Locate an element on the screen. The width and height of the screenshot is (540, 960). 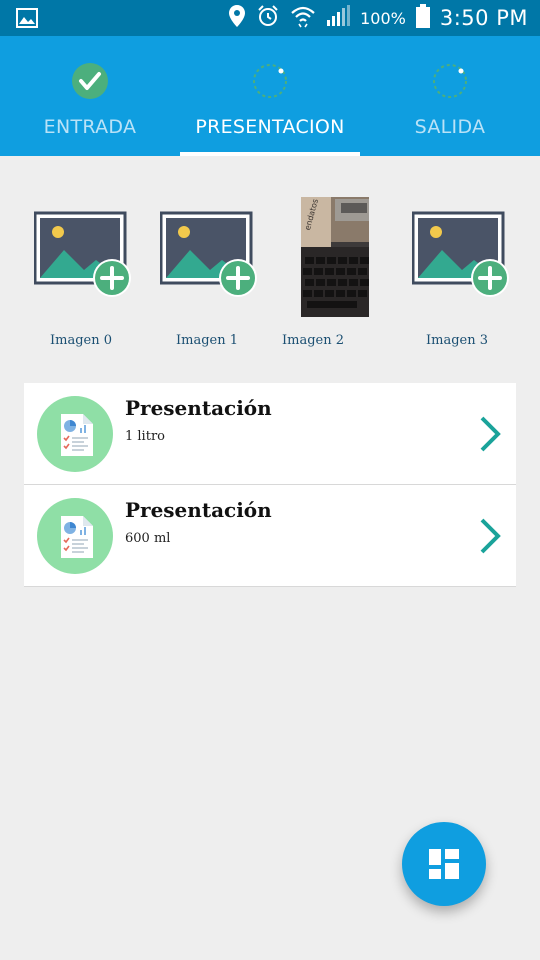
tab-label: SALIDA is located at coordinates (450, 127).